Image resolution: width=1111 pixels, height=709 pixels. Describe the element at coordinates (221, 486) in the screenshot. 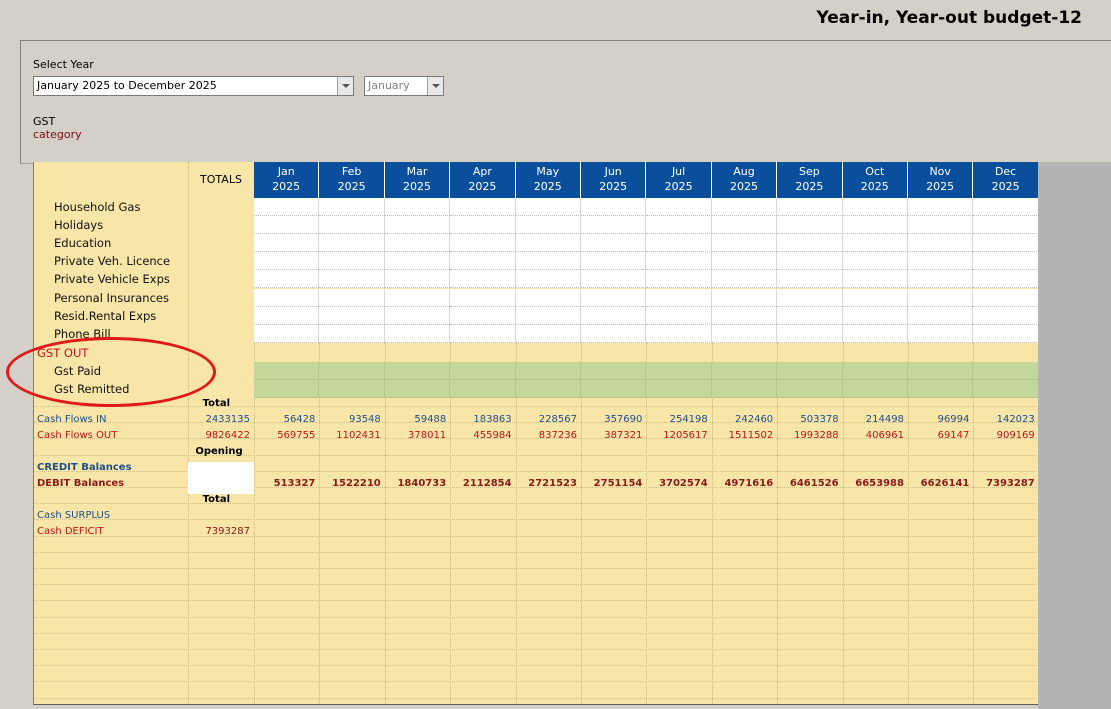

I see `opening-debit-cell` at that location.